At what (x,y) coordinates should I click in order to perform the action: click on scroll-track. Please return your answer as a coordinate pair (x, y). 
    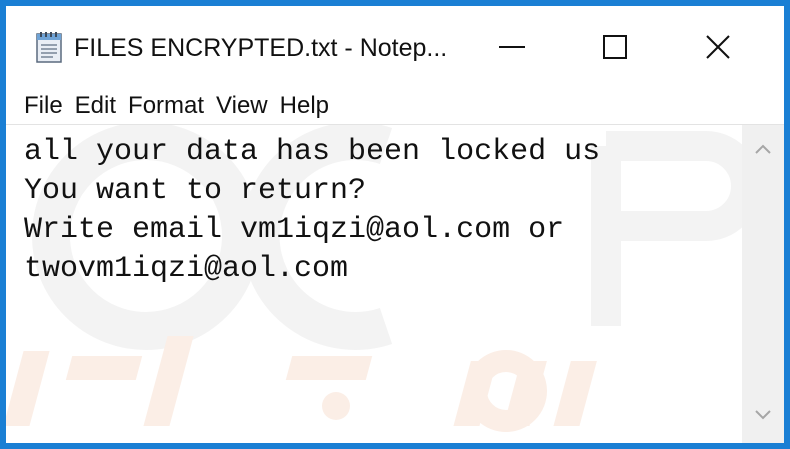
    Looking at the image, I should click on (763, 282).